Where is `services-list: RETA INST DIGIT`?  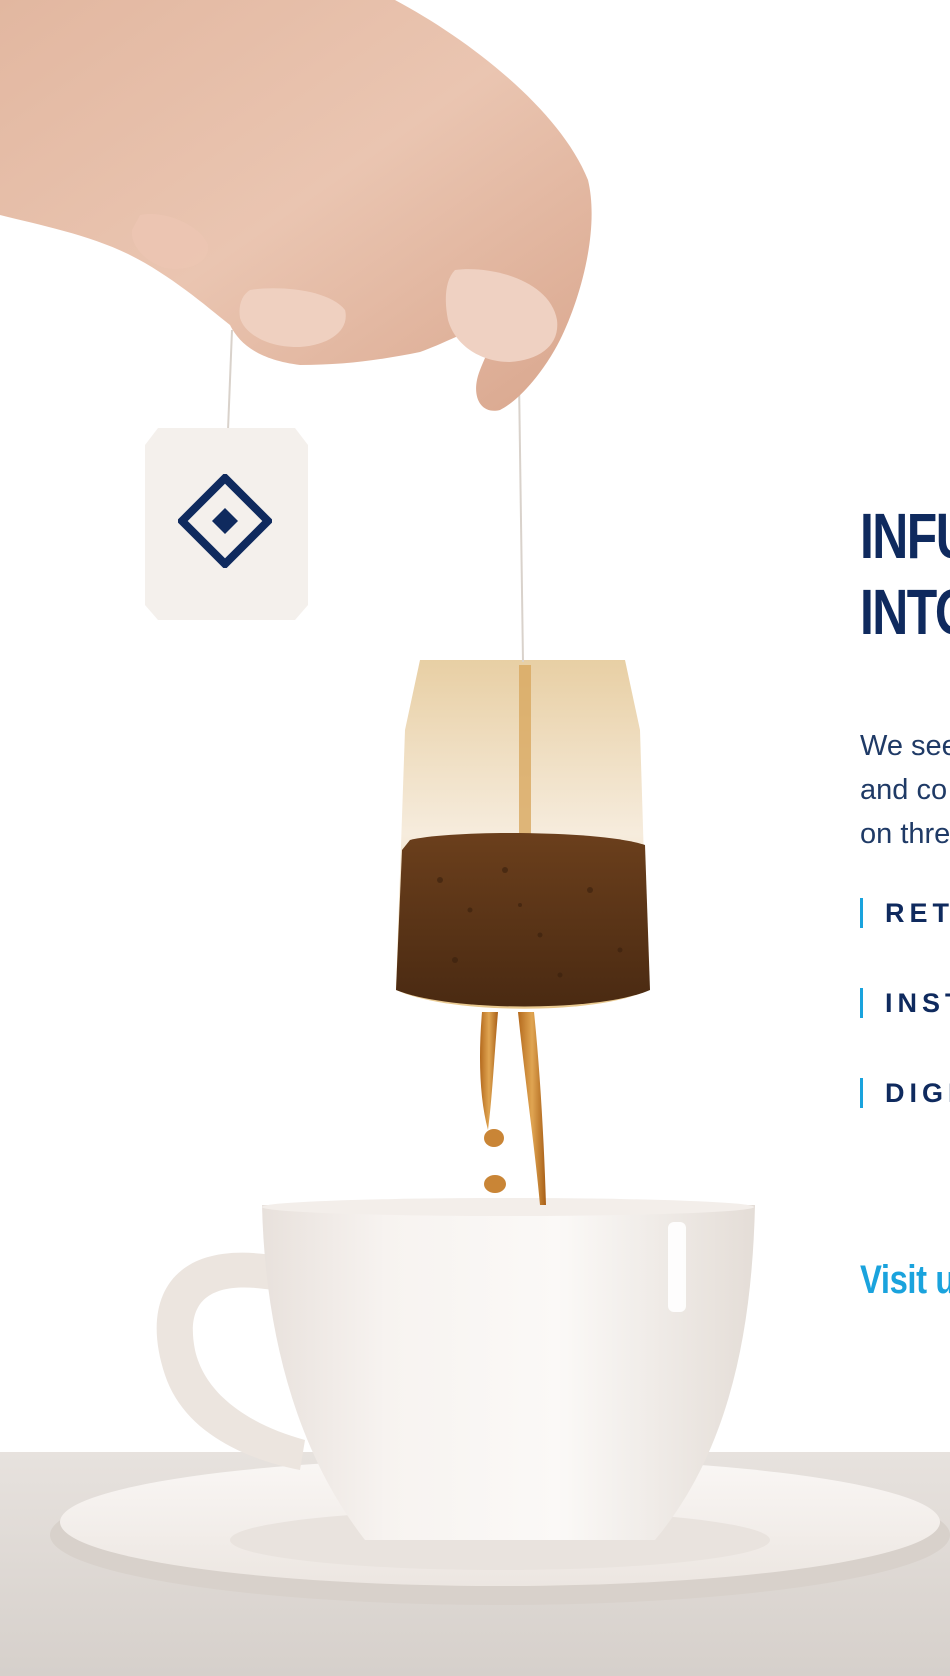
services-list: RETA INST DIGIT is located at coordinates (905, 1031).